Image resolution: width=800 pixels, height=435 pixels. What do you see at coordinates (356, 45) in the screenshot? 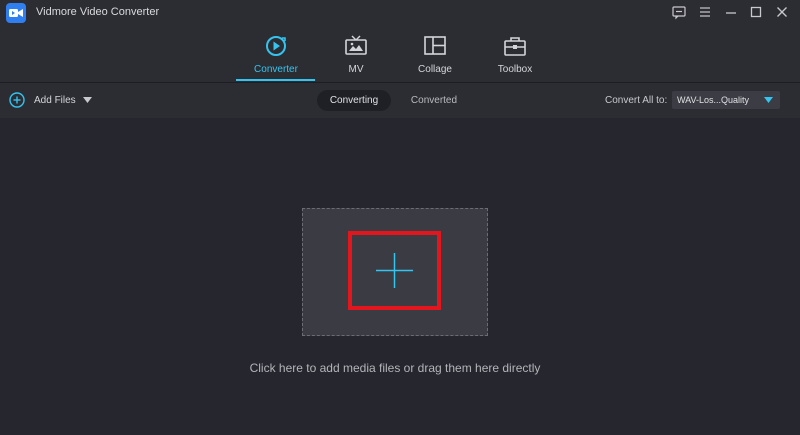
I see `tv-icon` at bounding box center [356, 45].